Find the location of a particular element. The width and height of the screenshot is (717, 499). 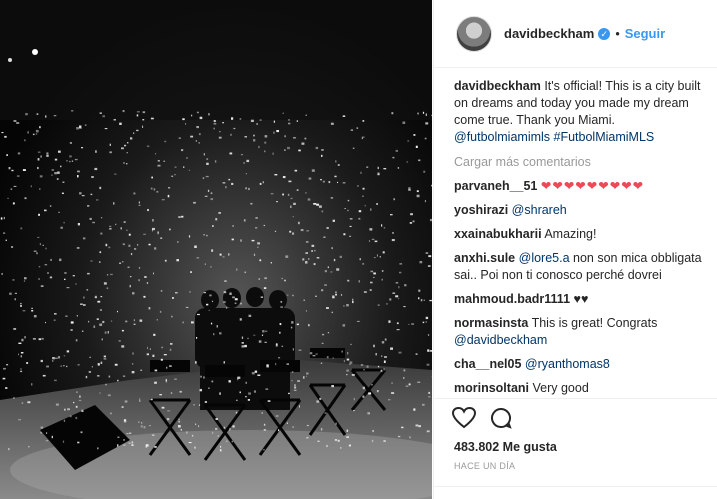

comment-mention: @lore5.a is located at coordinates (544, 258).